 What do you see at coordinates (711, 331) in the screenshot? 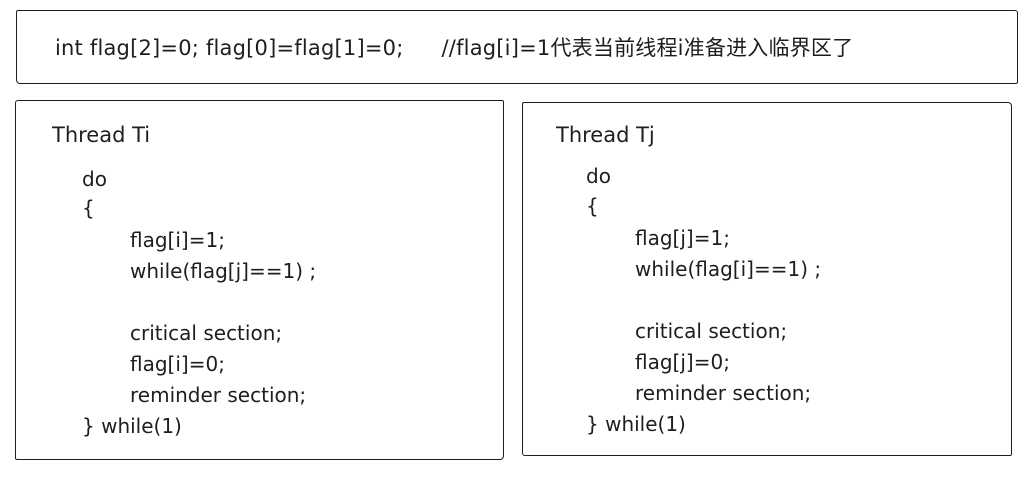
I see `thread-j-line-critical-section: critical section;` at bounding box center [711, 331].